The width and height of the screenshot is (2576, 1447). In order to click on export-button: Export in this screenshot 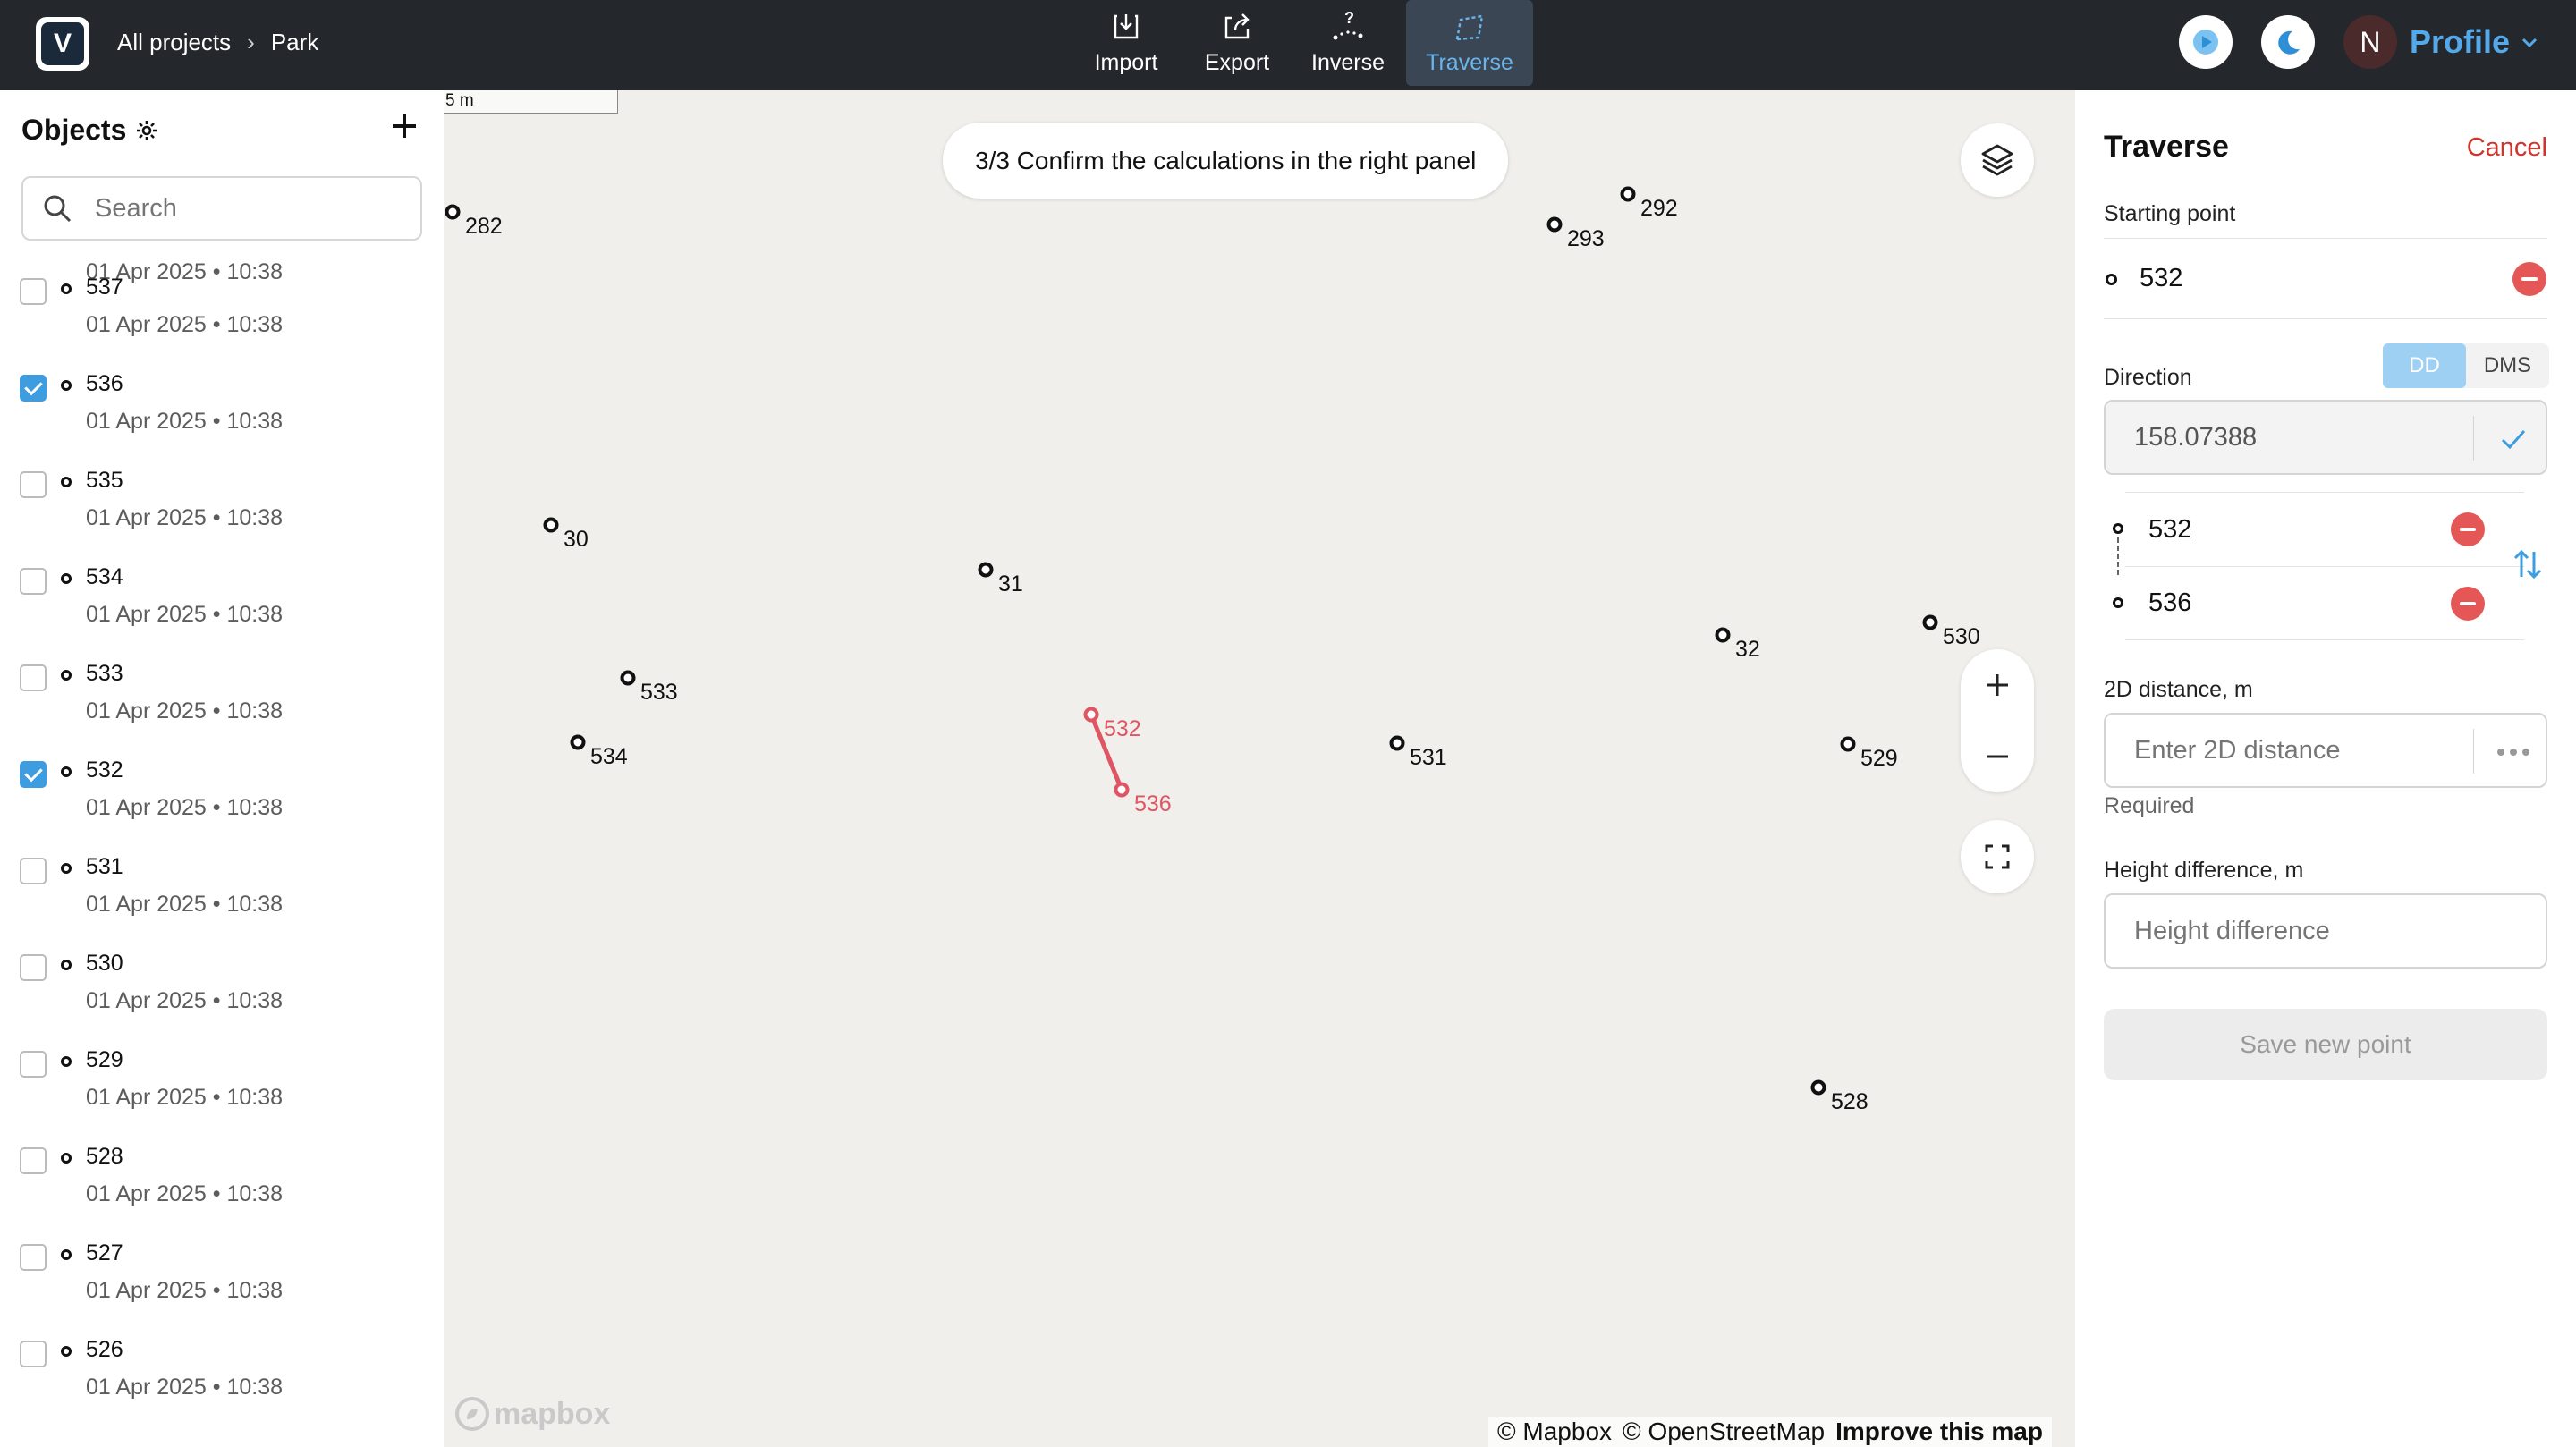, I will do `click(1237, 43)`.